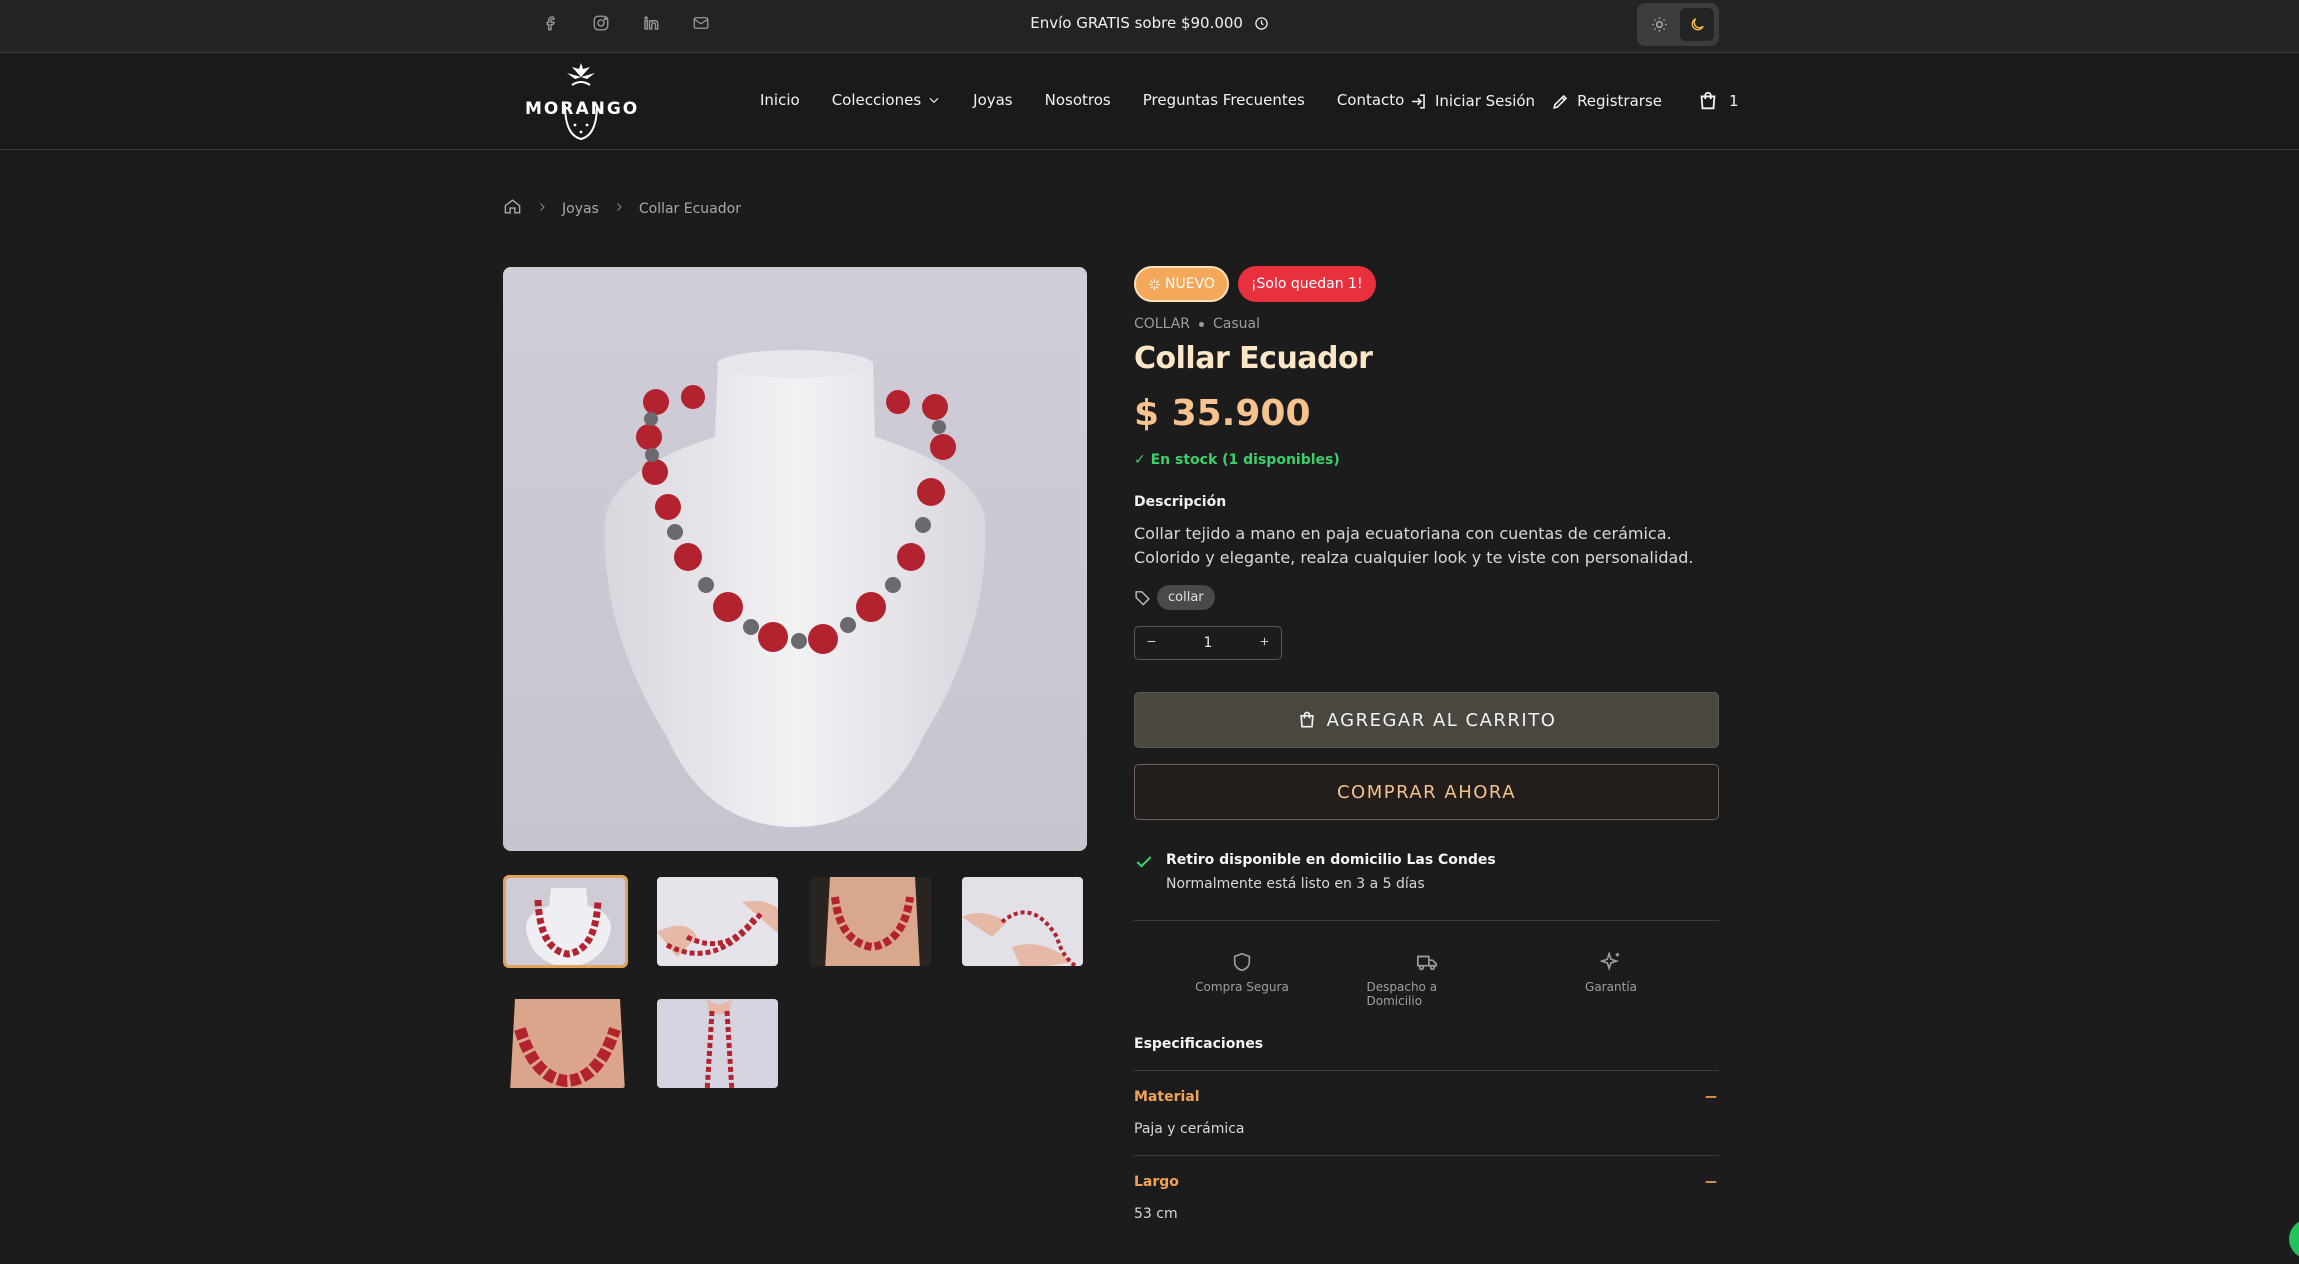 The height and width of the screenshot is (1264, 2299). What do you see at coordinates (1151, 643) in the screenshot?
I see `decrement-button` at bounding box center [1151, 643].